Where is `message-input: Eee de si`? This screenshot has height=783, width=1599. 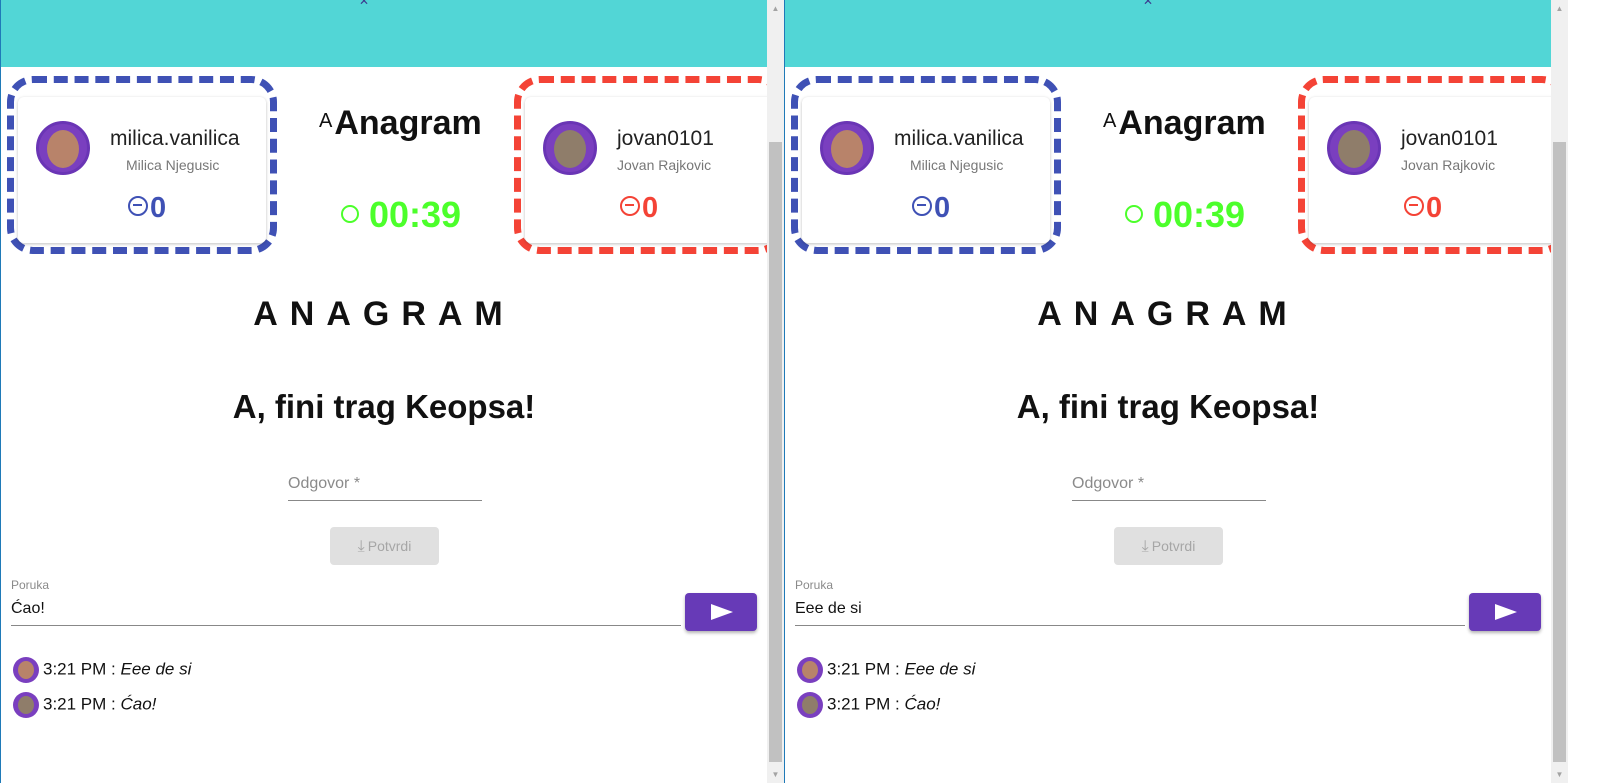
message-input: Eee de si is located at coordinates (1130, 612).